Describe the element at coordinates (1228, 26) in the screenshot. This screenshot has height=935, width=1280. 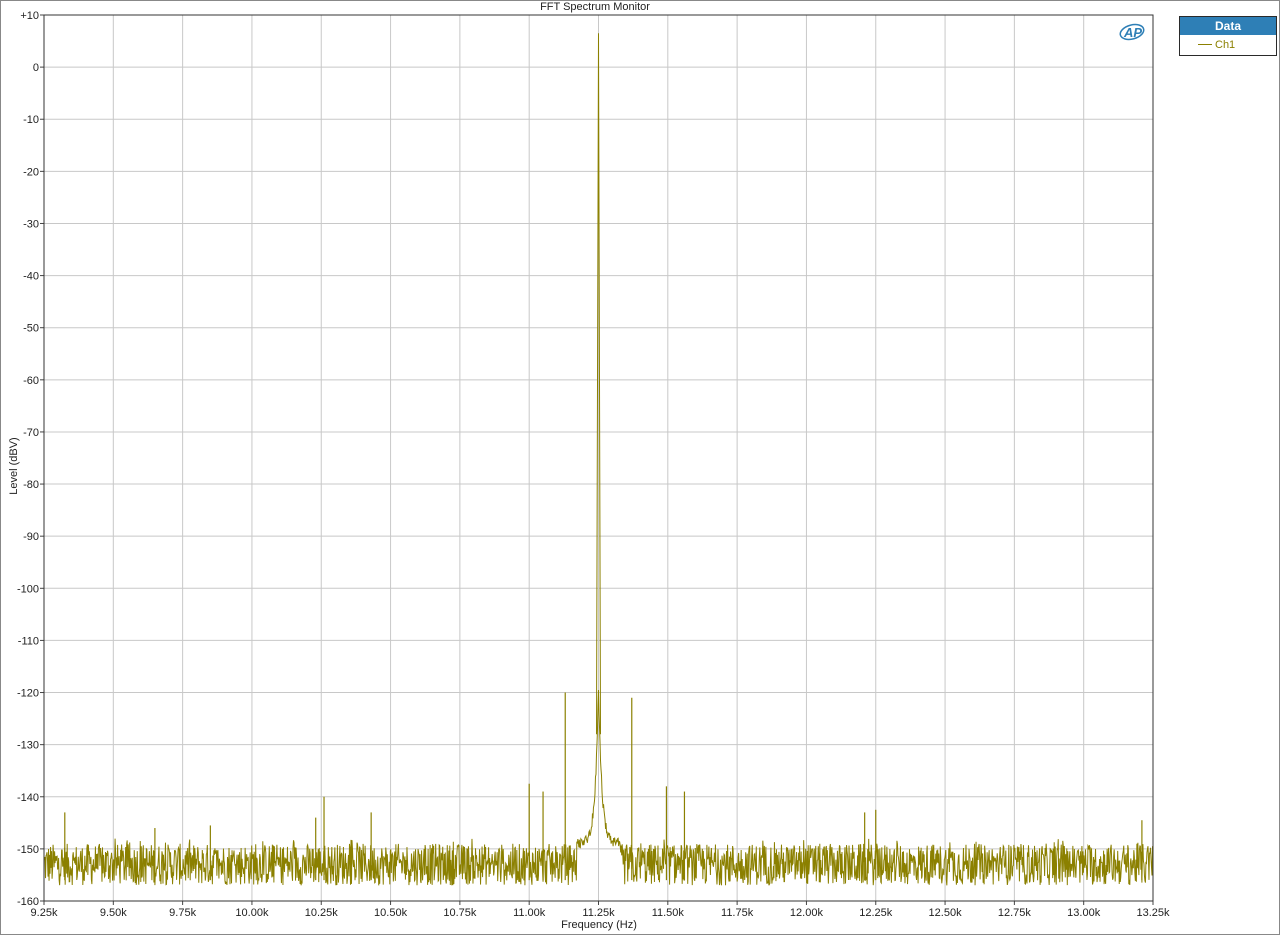
I see `legend-header: Data` at that location.